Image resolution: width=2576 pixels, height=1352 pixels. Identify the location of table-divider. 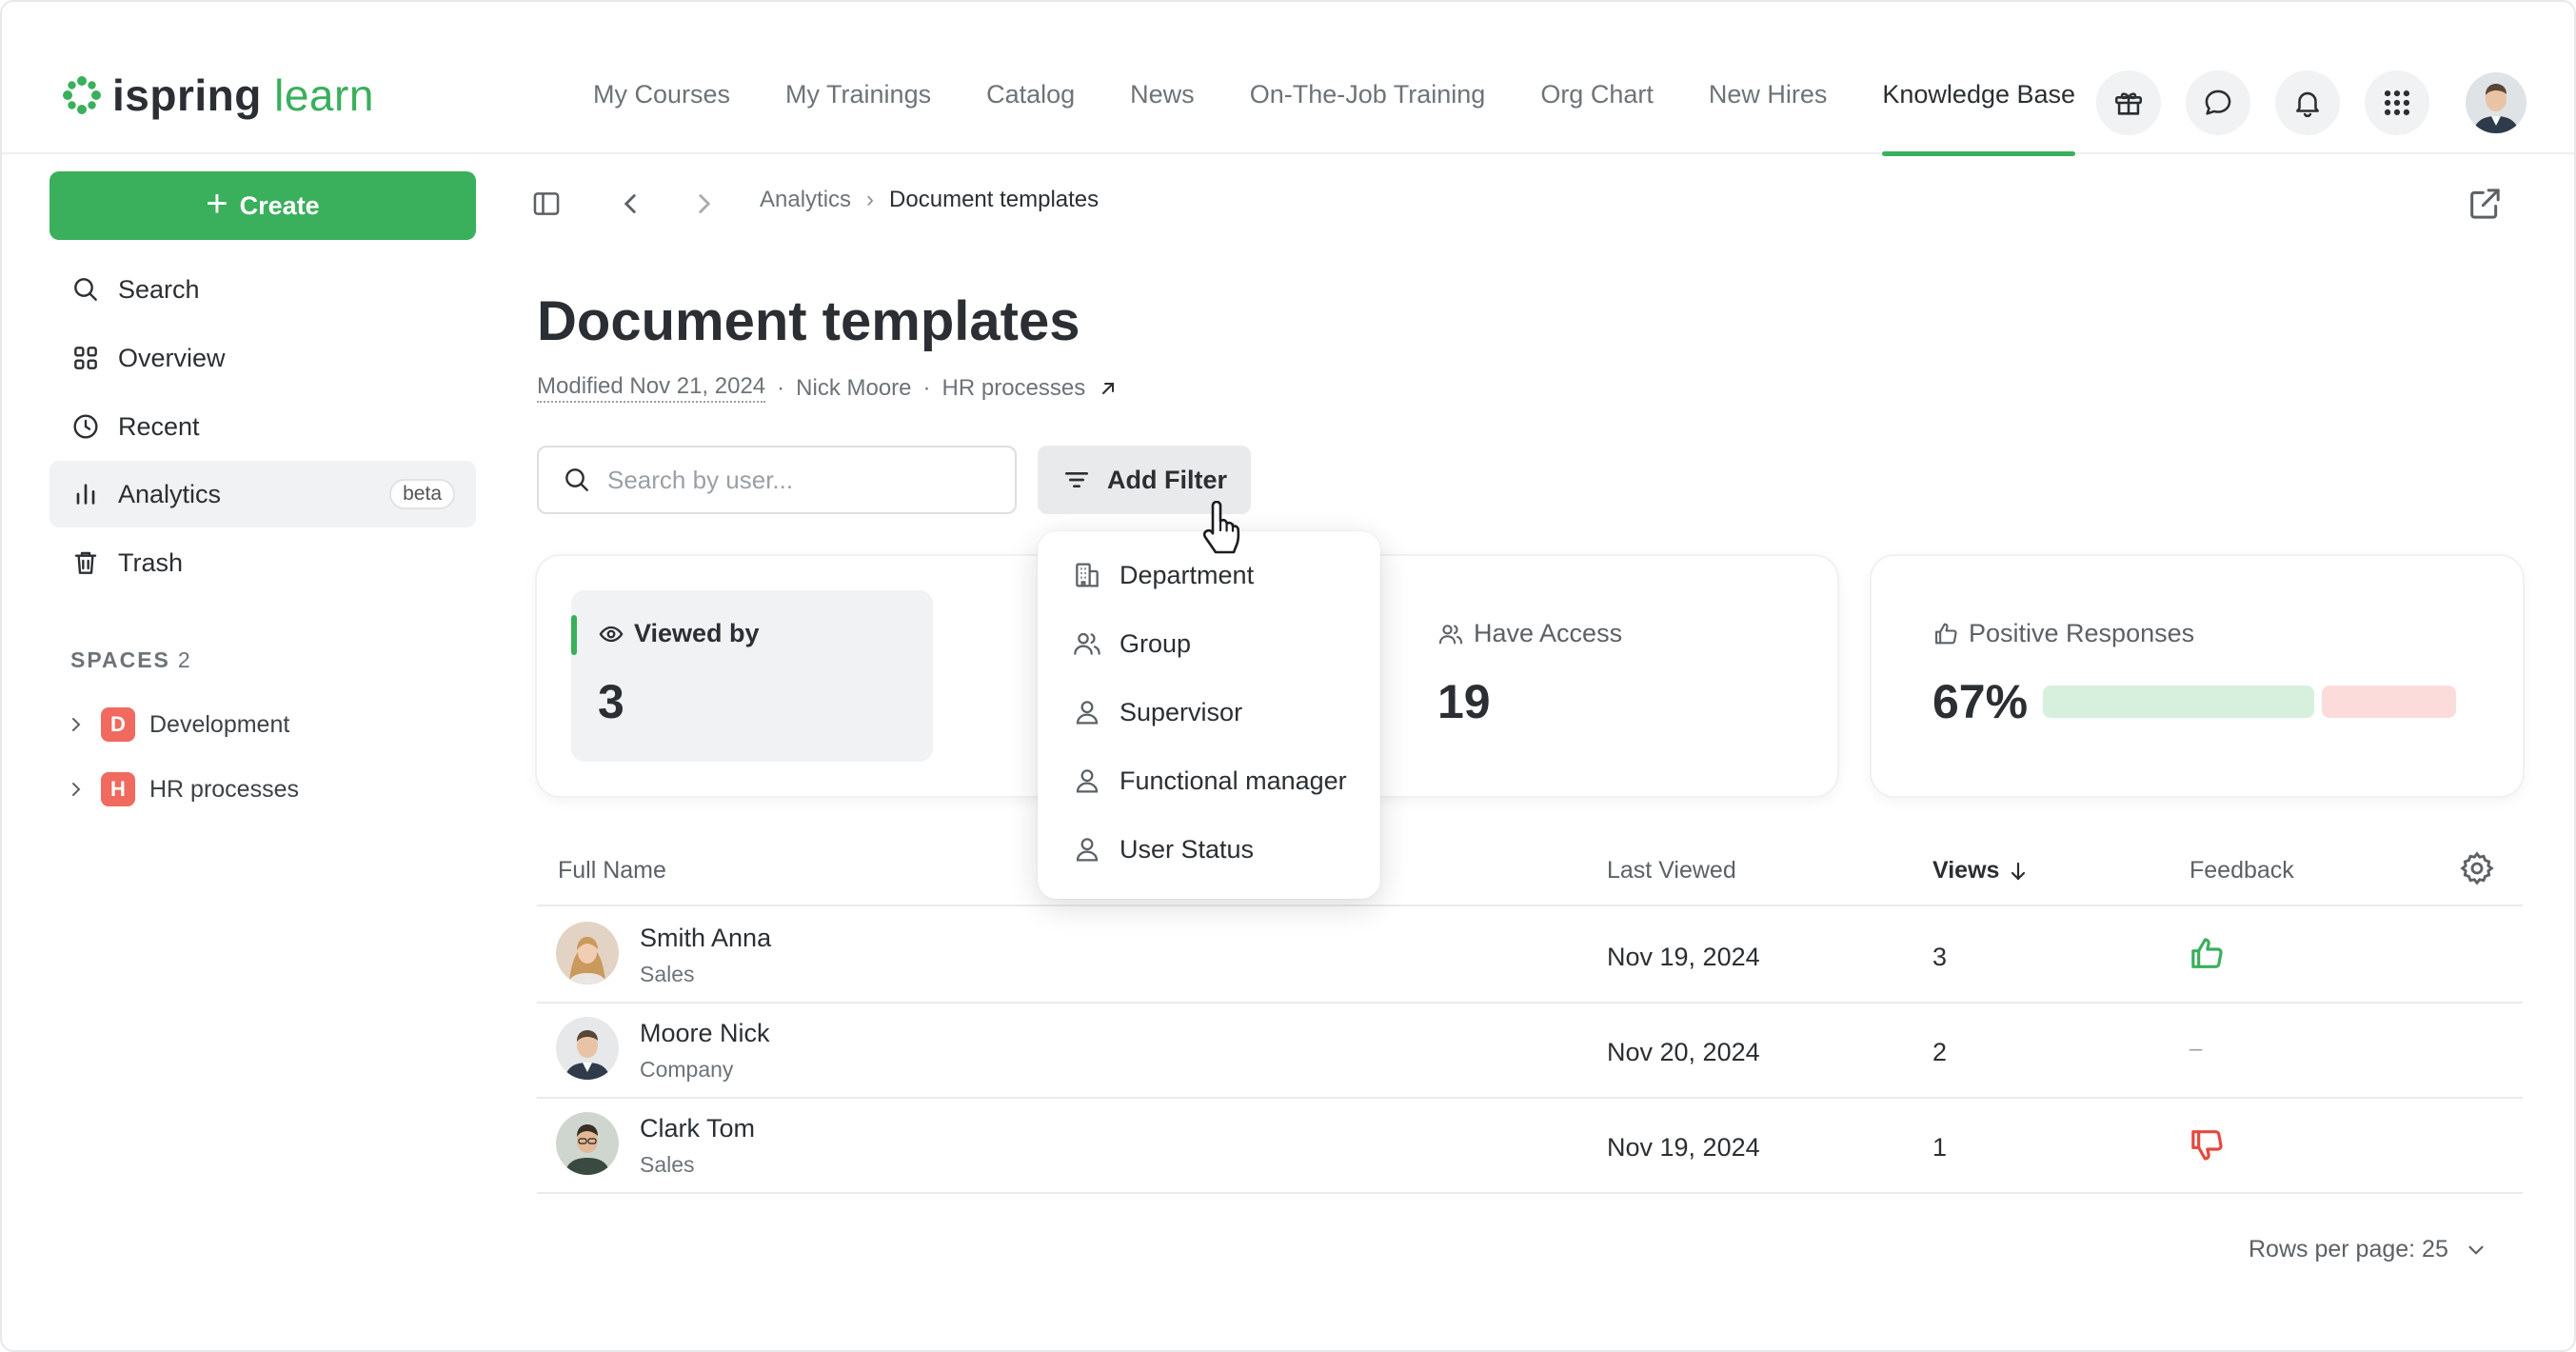
(1530, 1193).